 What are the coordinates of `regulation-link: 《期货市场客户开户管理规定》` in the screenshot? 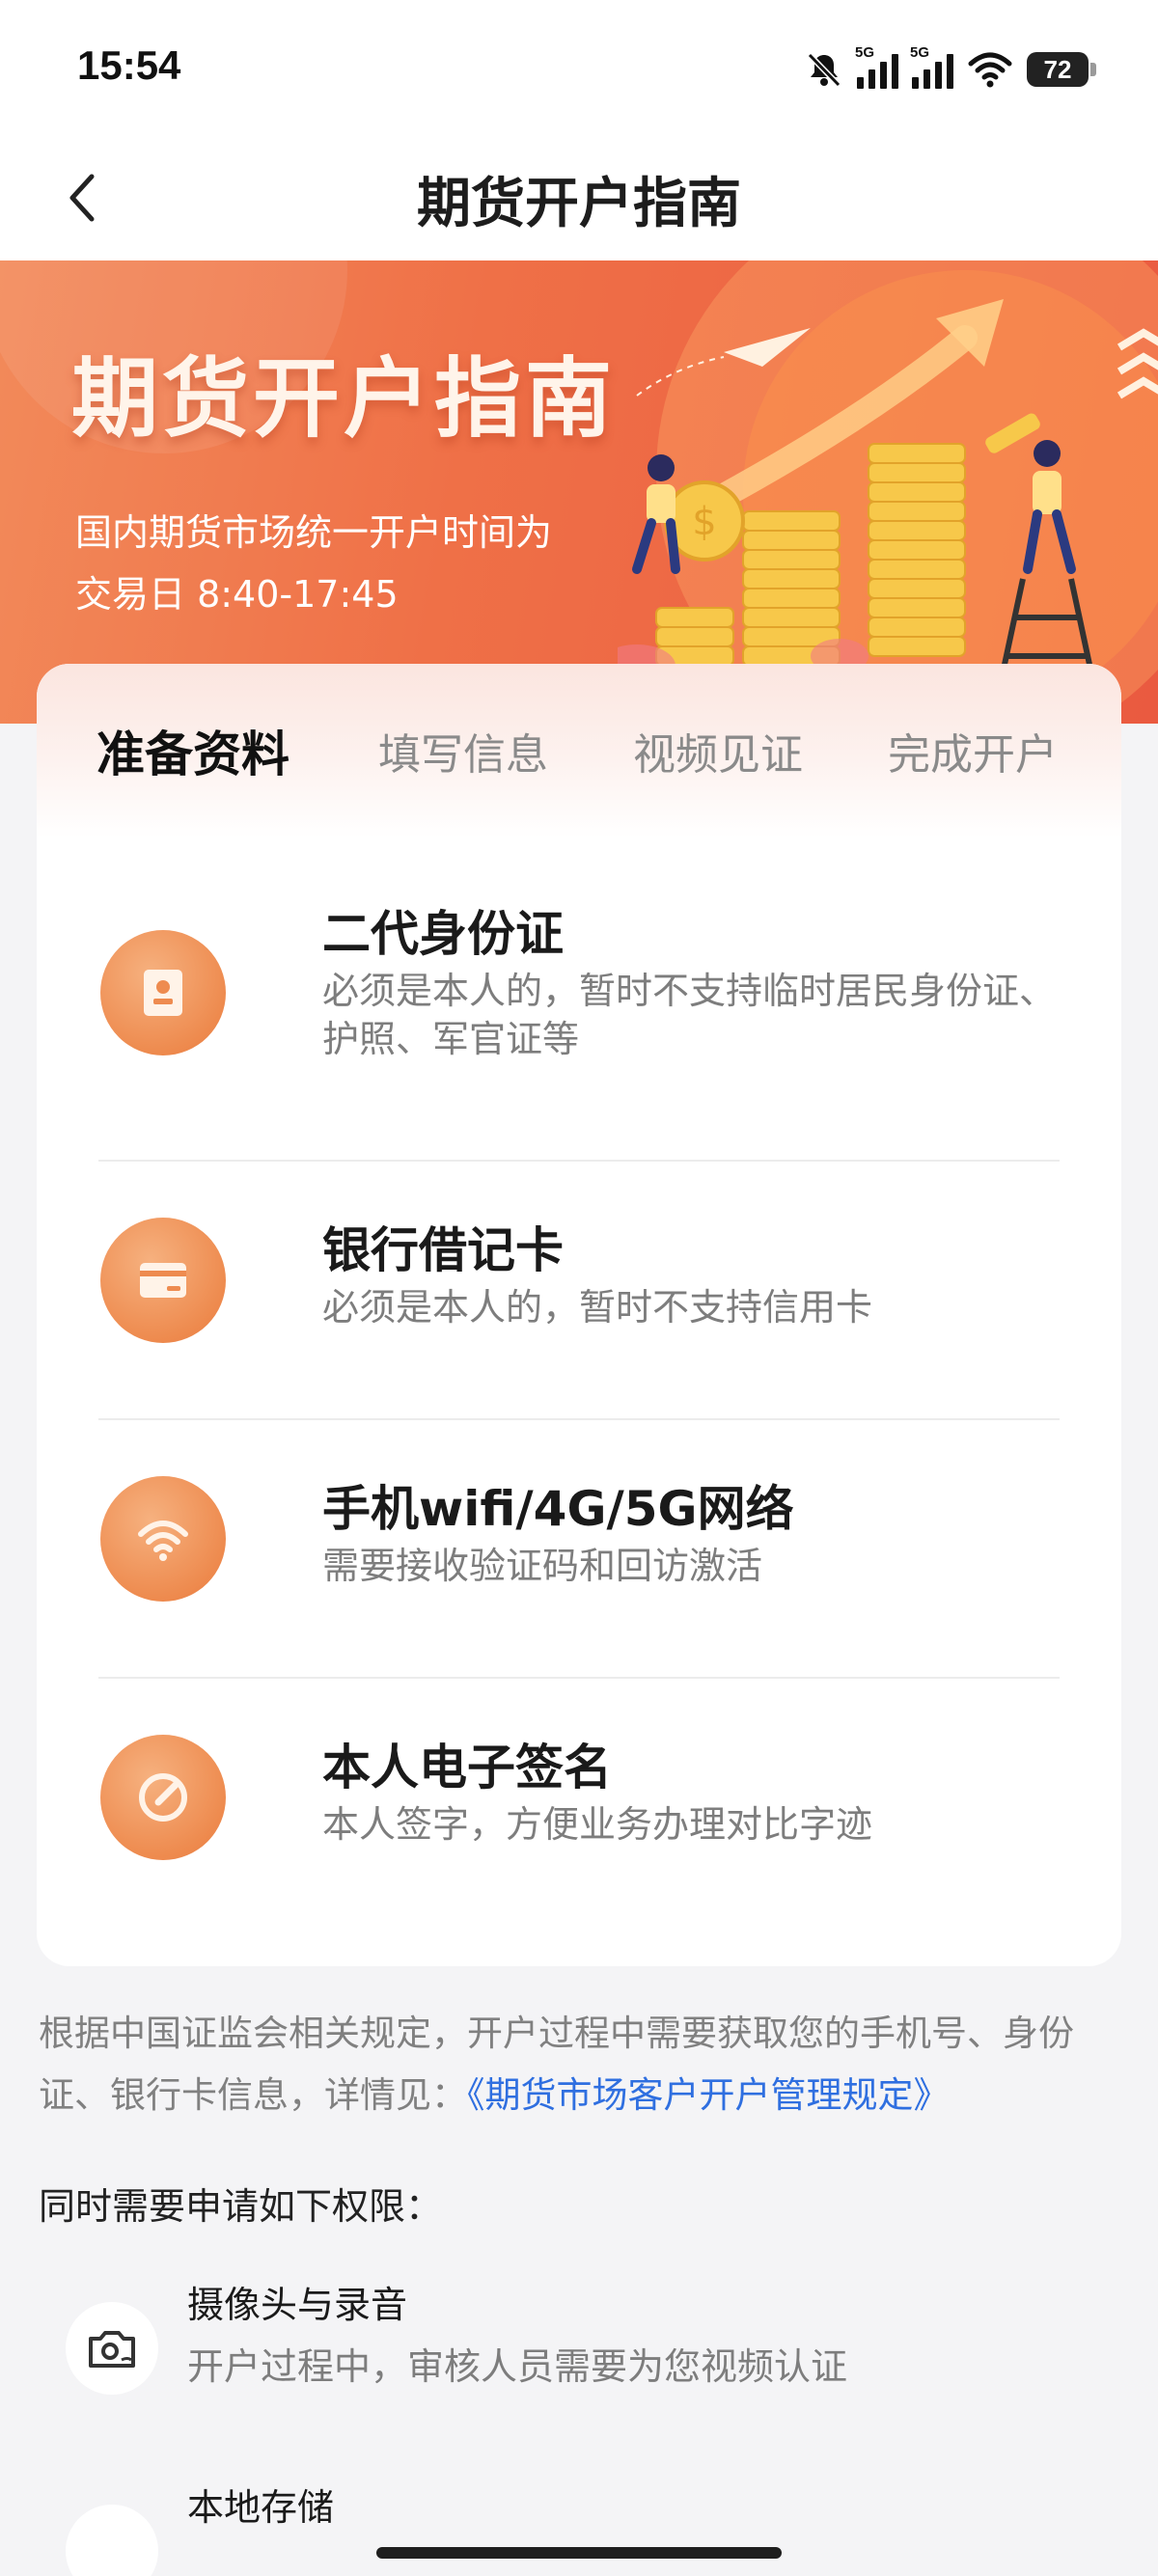 It's located at (708, 2095).